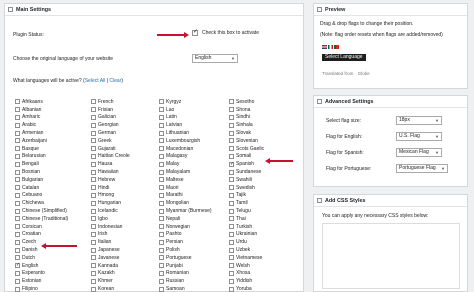 The image size is (474, 292). I want to click on language-option: Yiddish, so click(246, 281).